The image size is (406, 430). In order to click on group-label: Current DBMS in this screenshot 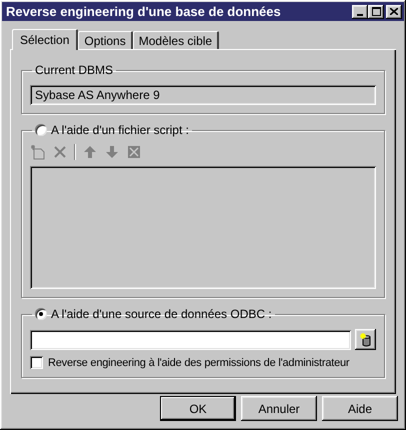, I will do `click(74, 70)`.